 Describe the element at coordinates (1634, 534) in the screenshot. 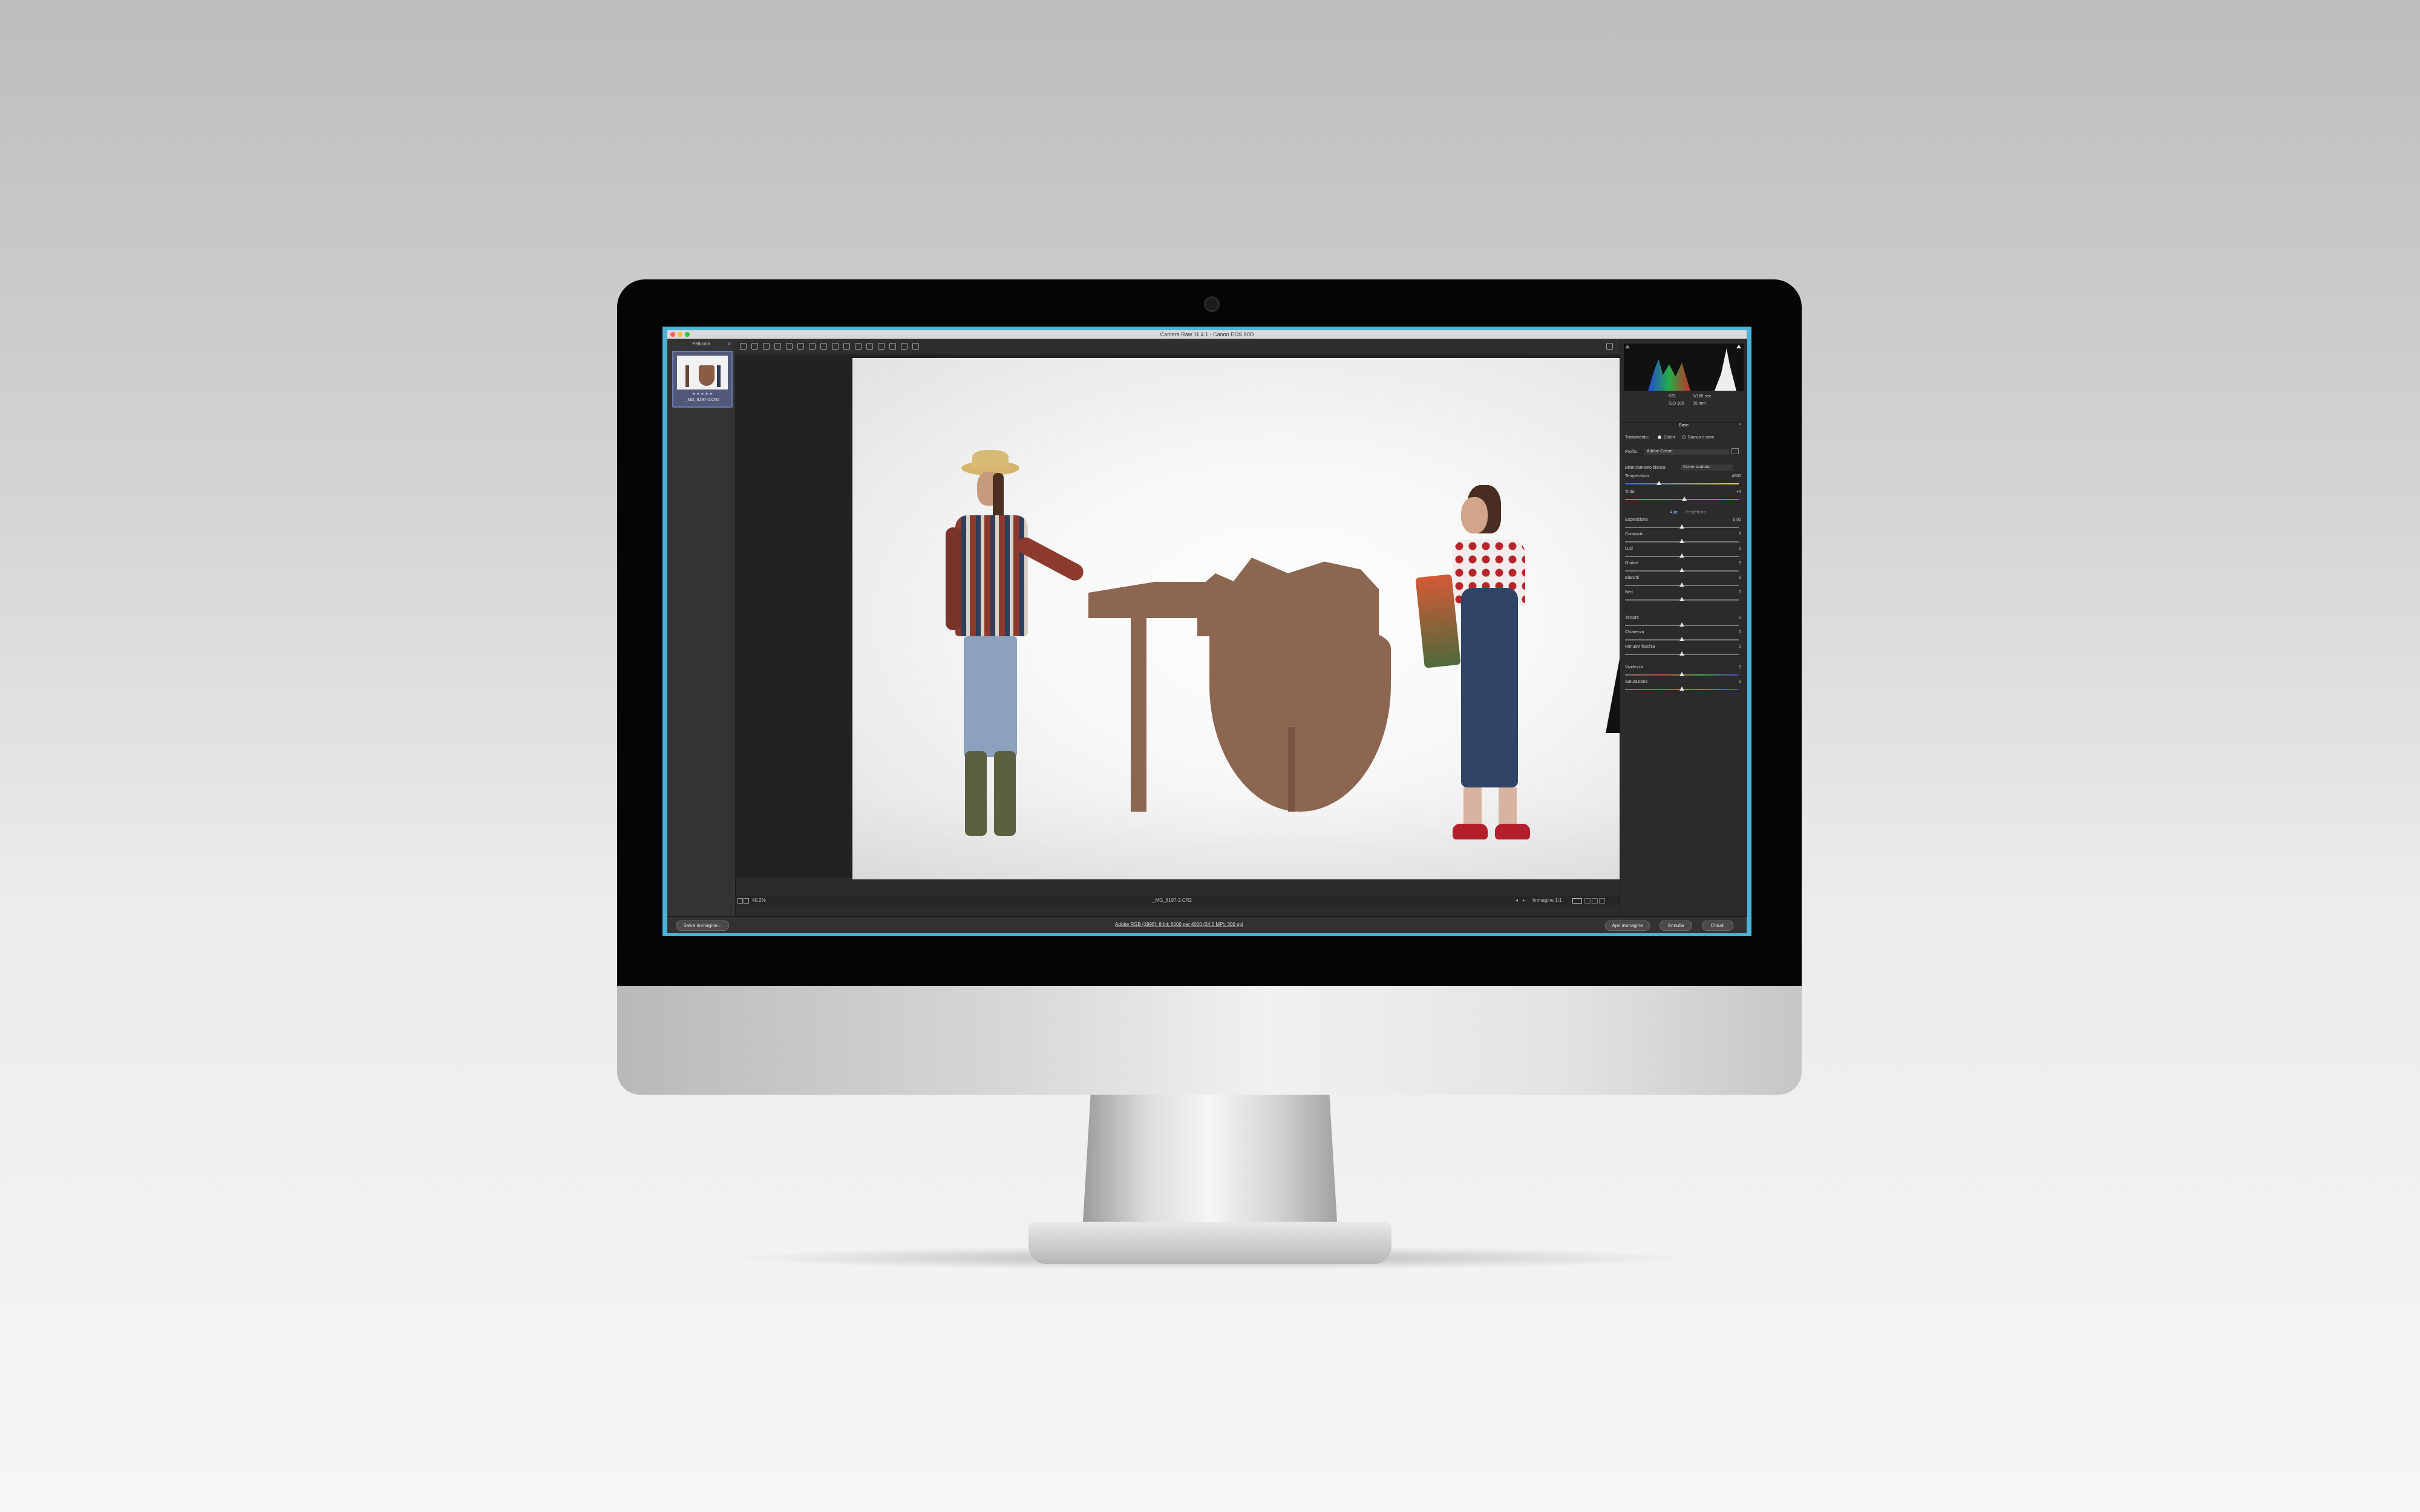

I see `slider-label: Contrasto` at that location.